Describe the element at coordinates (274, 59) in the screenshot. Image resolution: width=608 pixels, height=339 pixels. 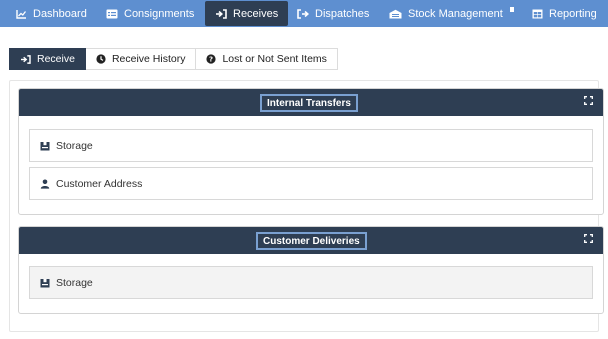
I see `tab-label: Lost or Not Sent Items` at that location.